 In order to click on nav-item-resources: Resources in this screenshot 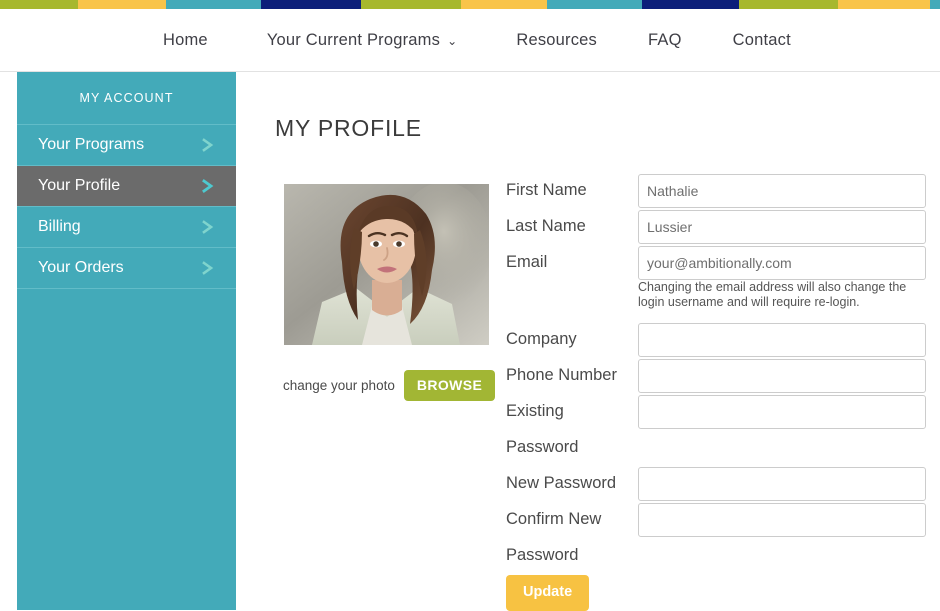, I will do `click(556, 40)`.